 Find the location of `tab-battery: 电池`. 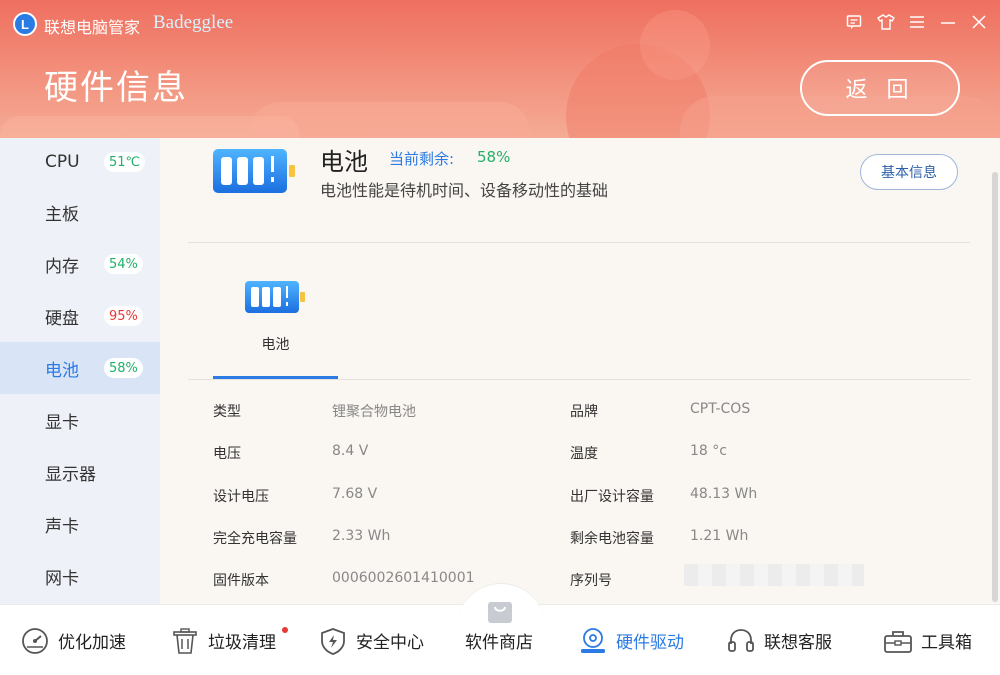

tab-battery: 电池 is located at coordinates (275, 329).